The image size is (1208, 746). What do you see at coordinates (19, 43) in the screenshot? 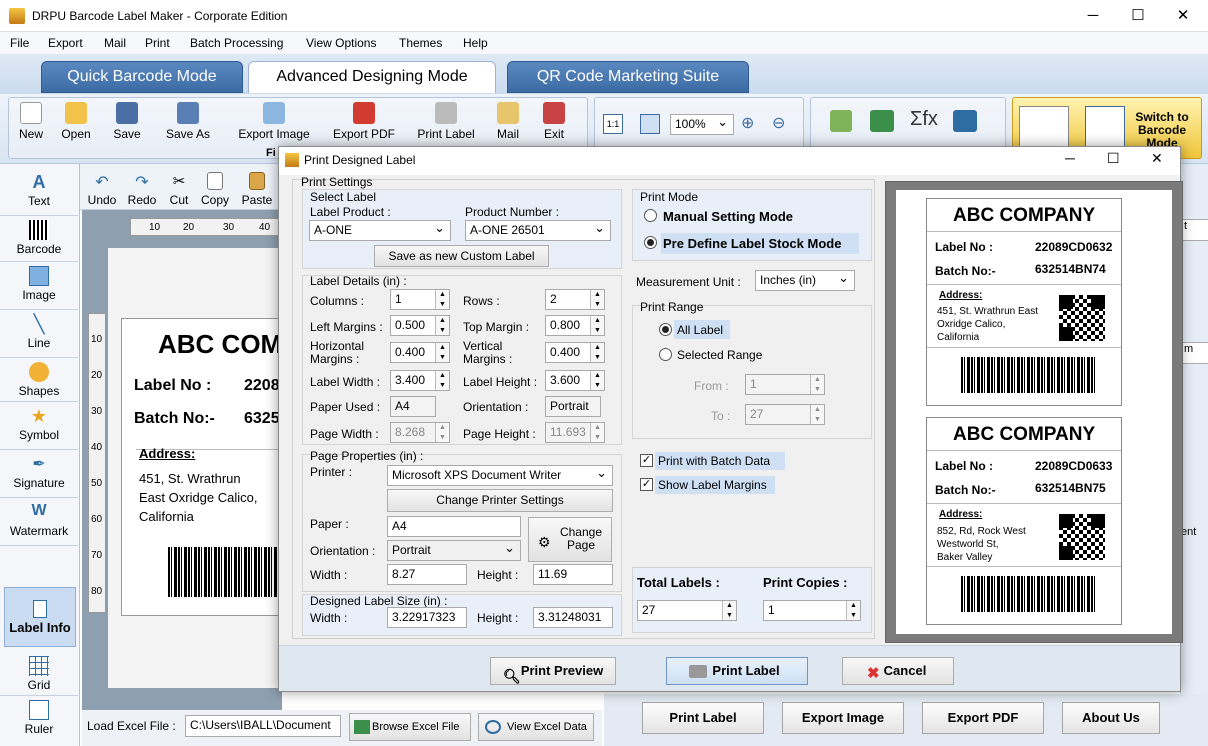
I see `menu-file: File` at bounding box center [19, 43].